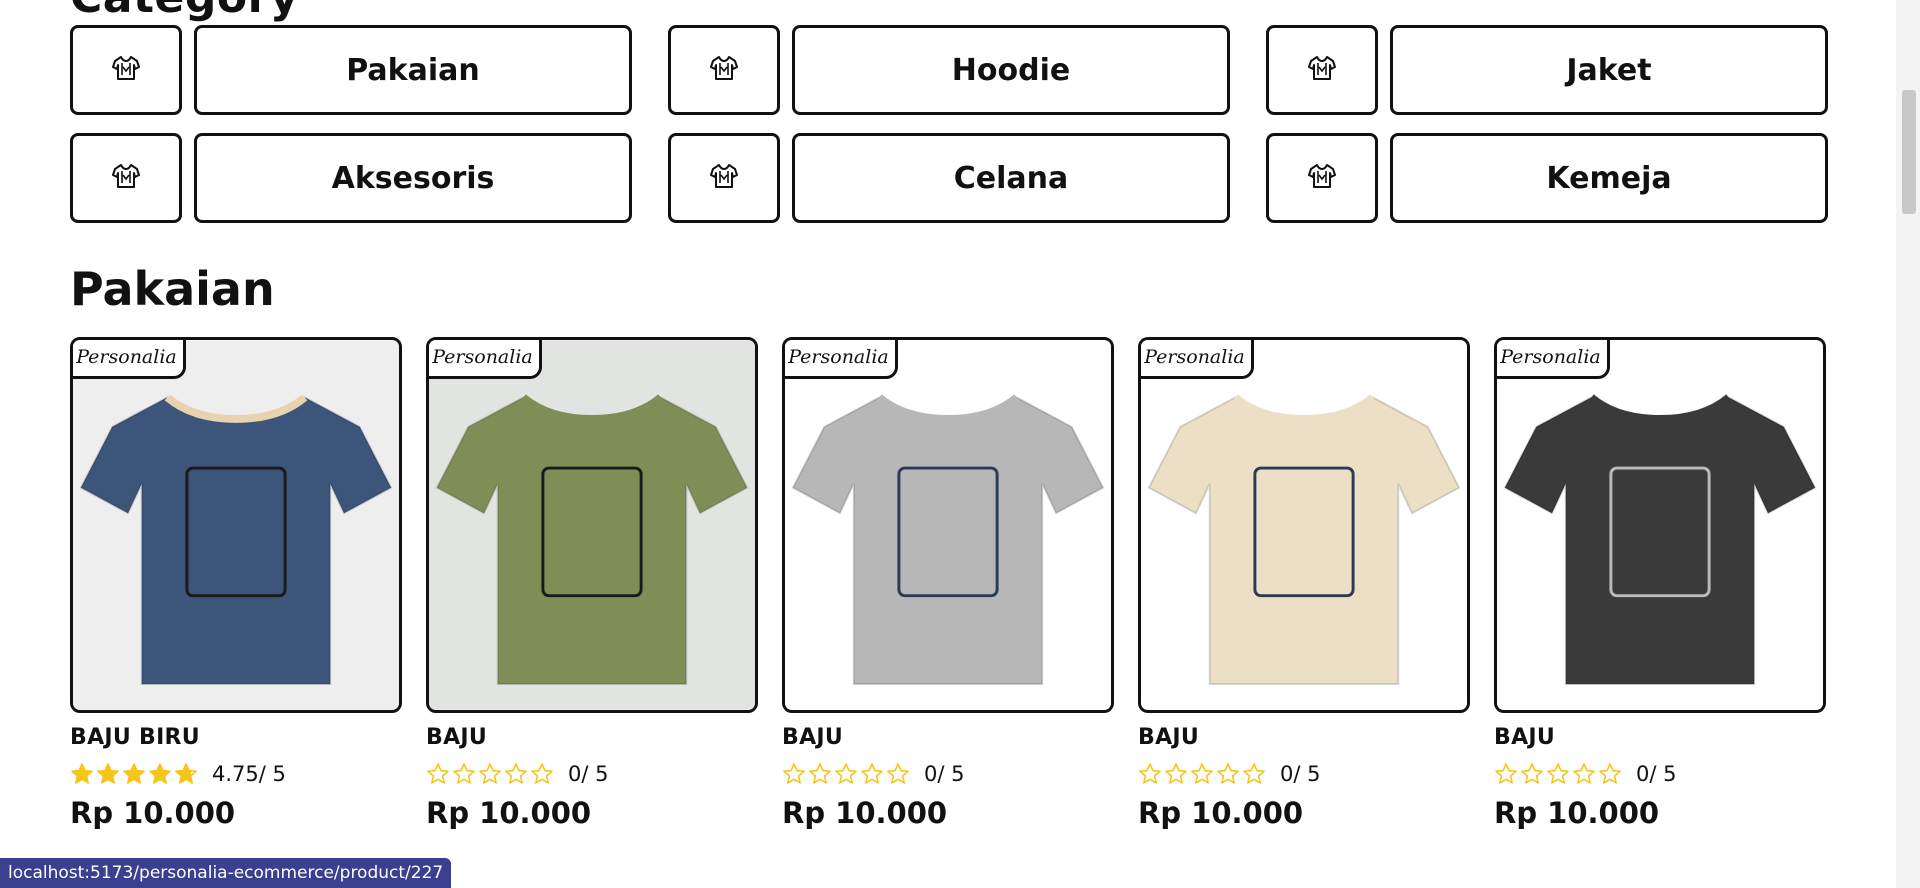  I want to click on category-button-jaket: Jaket, so click(1609, 70).